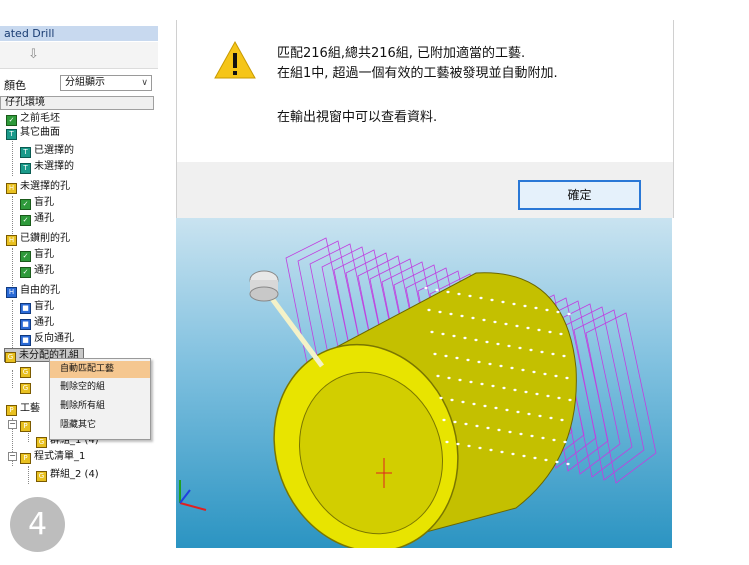 The image size is (749, 565). What do you see at coordinates (47, 167) in the screenshot?
I see `tree-item-unselected: T 未選擇的` at bounding box center [47, 167].